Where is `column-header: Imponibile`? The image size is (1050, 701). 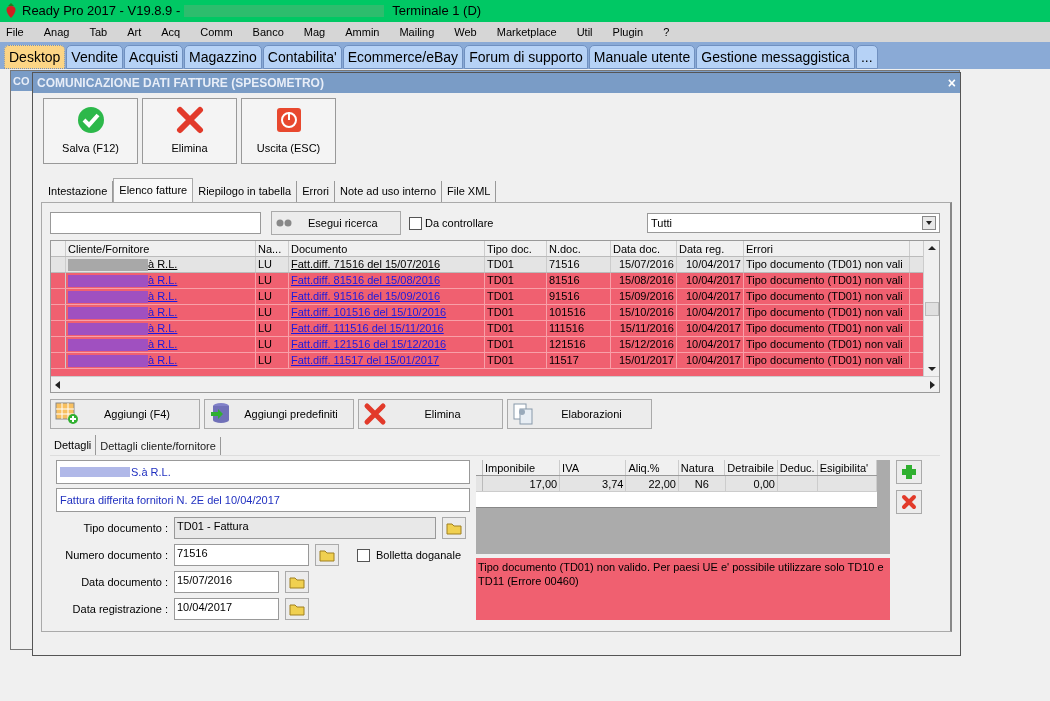
column-header: Imponibile is located at coordinates (521, 467).